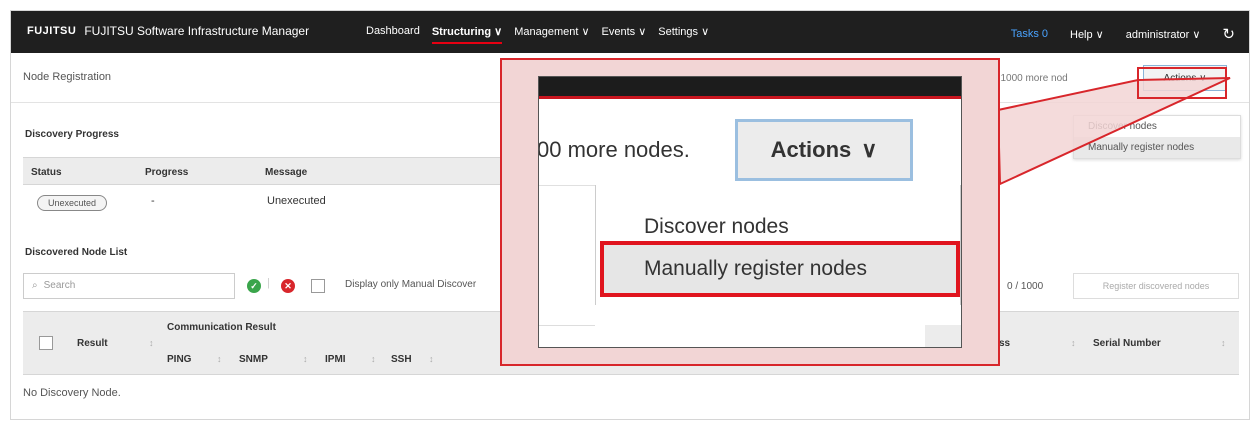 The image size is (1259, 427). Describe the element at coordinates (153, 201) in the screenshot. I see `progress-value: -` at that location.